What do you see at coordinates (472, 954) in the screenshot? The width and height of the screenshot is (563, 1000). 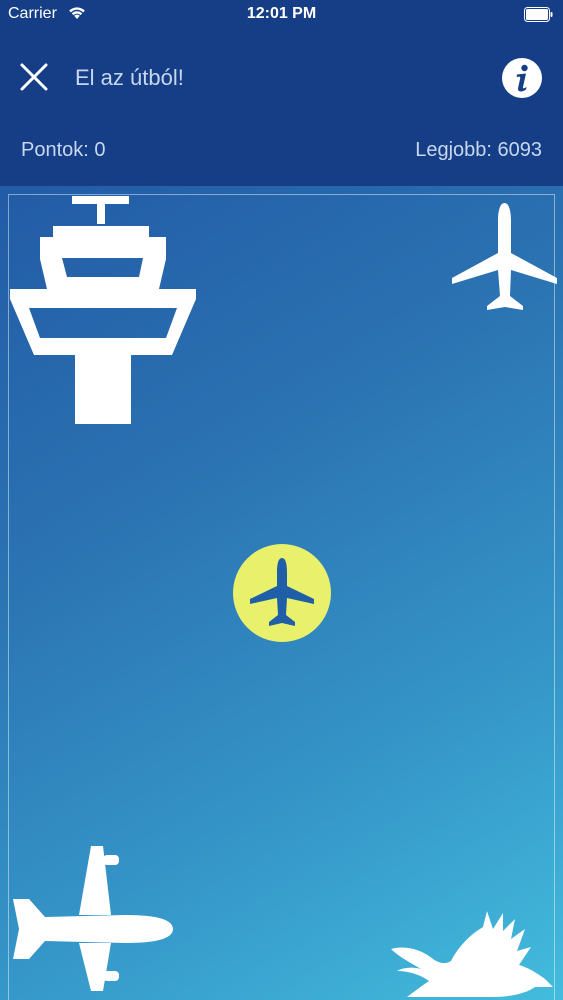 I see `bird-icon` at bounding box center [472, 954].